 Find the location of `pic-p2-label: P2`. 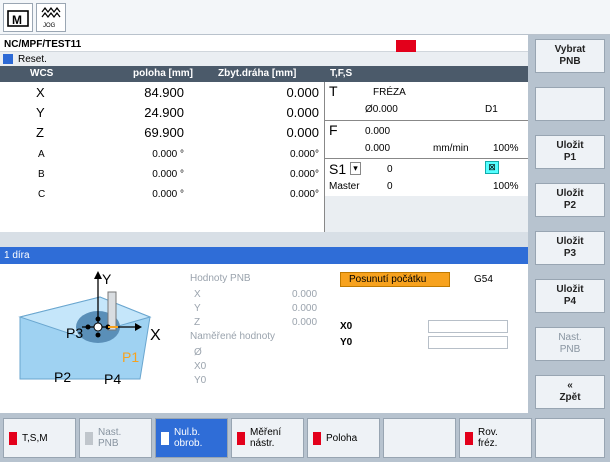

pic-p2-label: P2 is located at coordinates (63, 377).